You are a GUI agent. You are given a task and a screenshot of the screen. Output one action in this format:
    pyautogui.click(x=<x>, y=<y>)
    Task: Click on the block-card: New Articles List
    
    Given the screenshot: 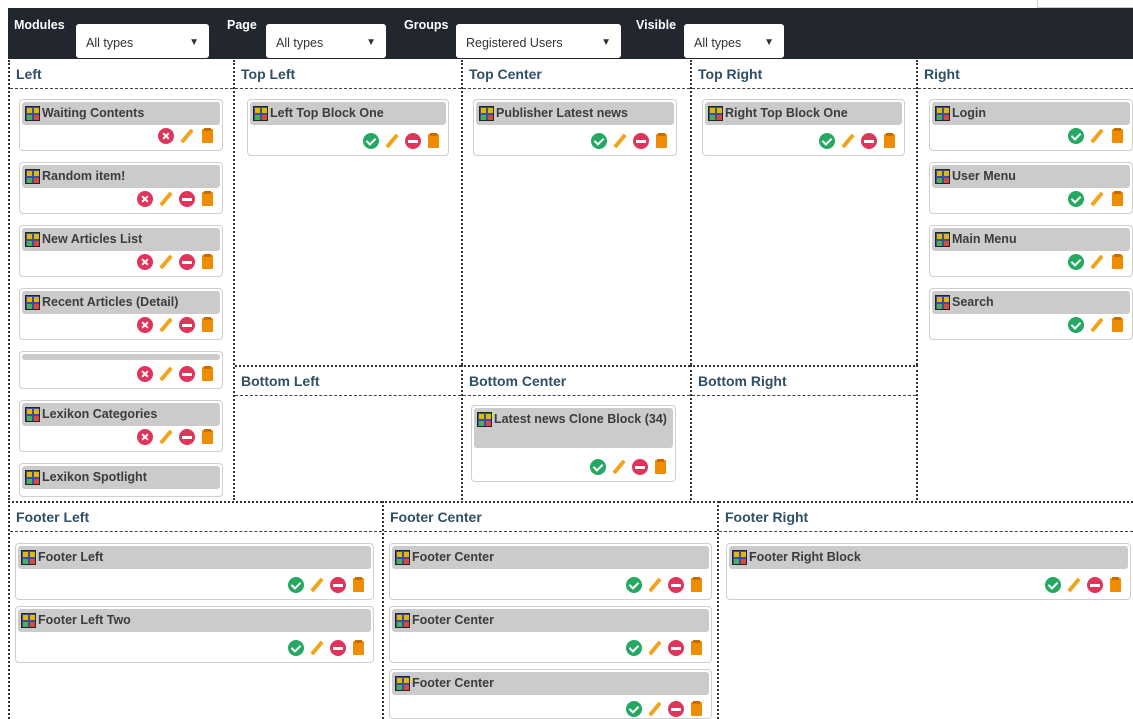 What is the action you would take?
    pyautogui.click(x=121, y=251)
    